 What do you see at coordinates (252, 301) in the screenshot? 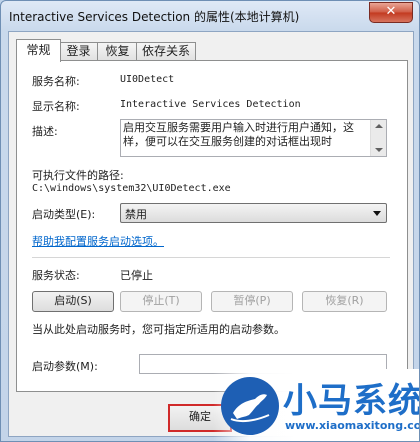
I see `pause-button: 暂停(P)` at bounding box center [252, 301].